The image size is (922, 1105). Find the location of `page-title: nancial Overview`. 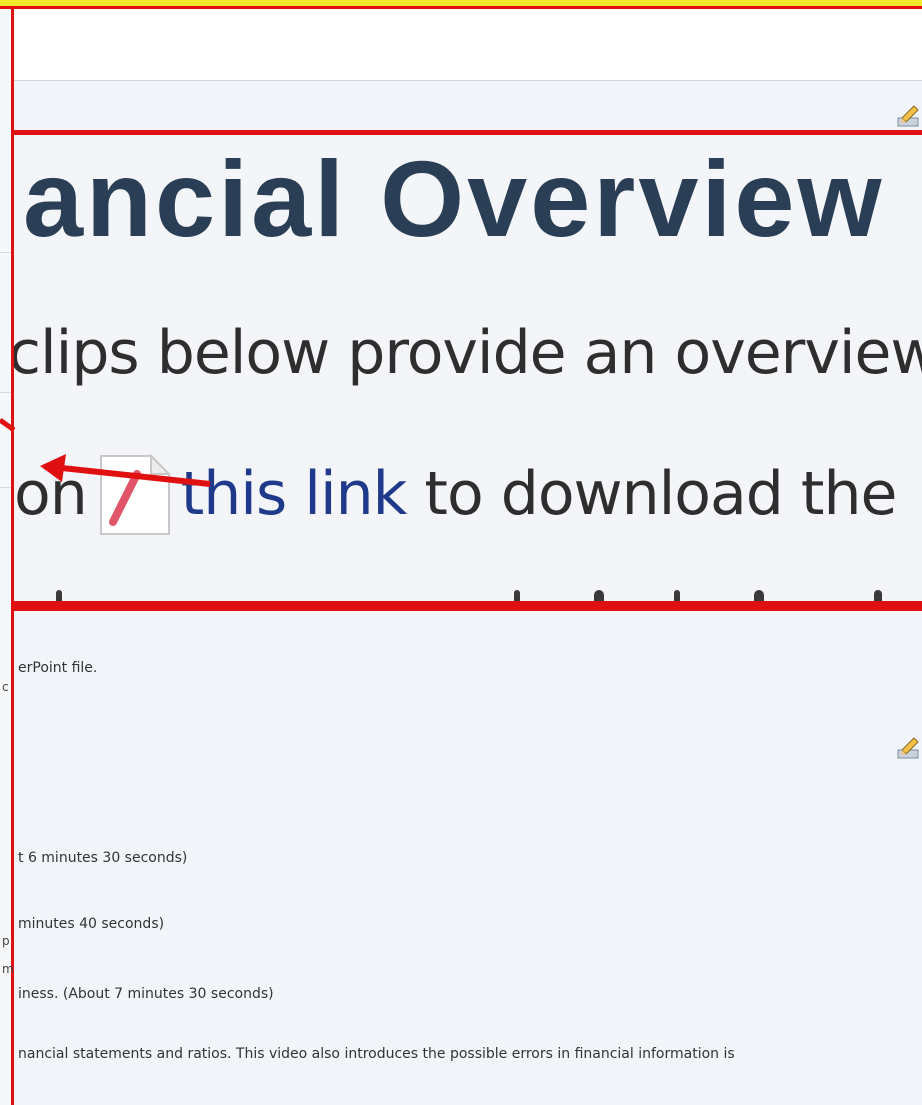

page-title: nancial Overview is located at coordinates (449, 198).